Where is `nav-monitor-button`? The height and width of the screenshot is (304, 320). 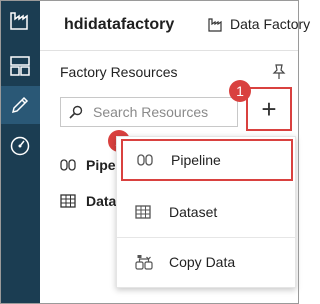 nav-monitor-button is located at coordinates (20, 146).